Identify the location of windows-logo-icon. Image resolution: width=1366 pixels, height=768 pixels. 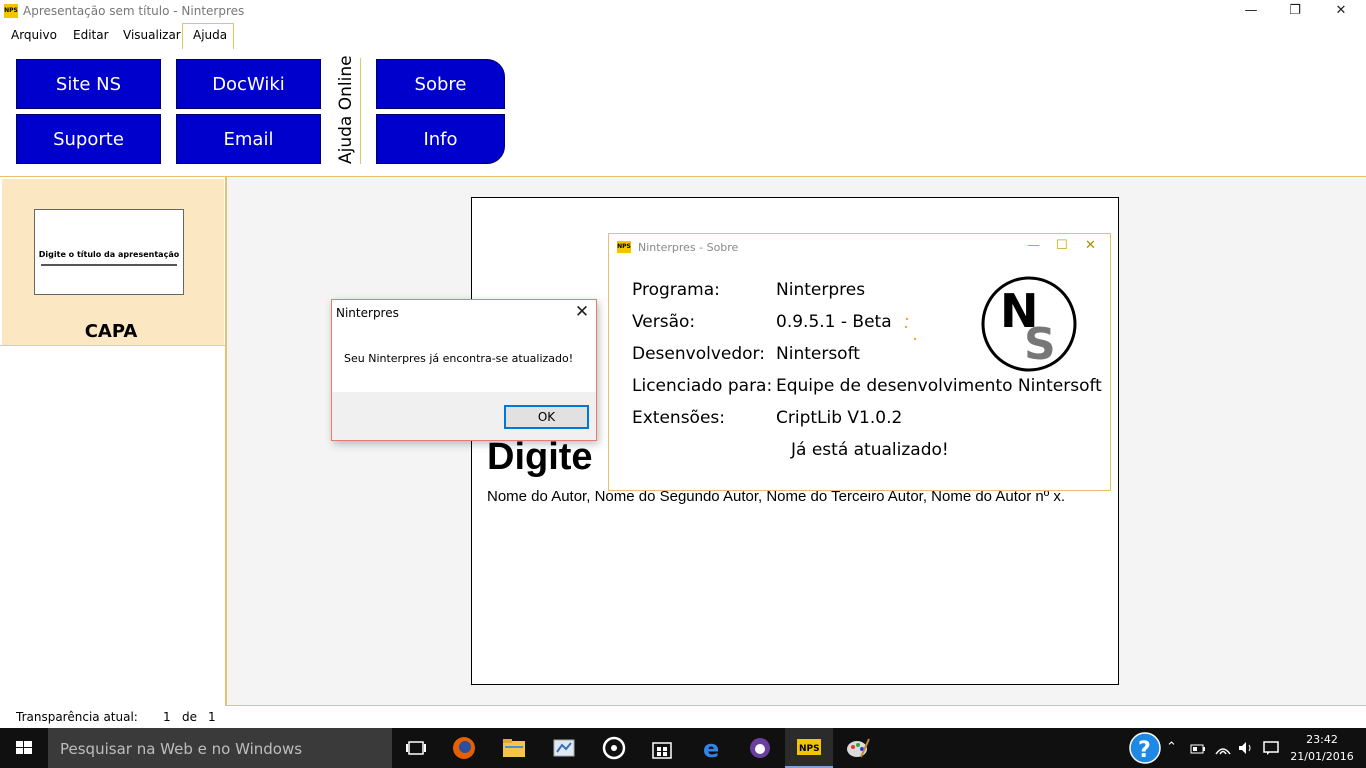
(24, 747).